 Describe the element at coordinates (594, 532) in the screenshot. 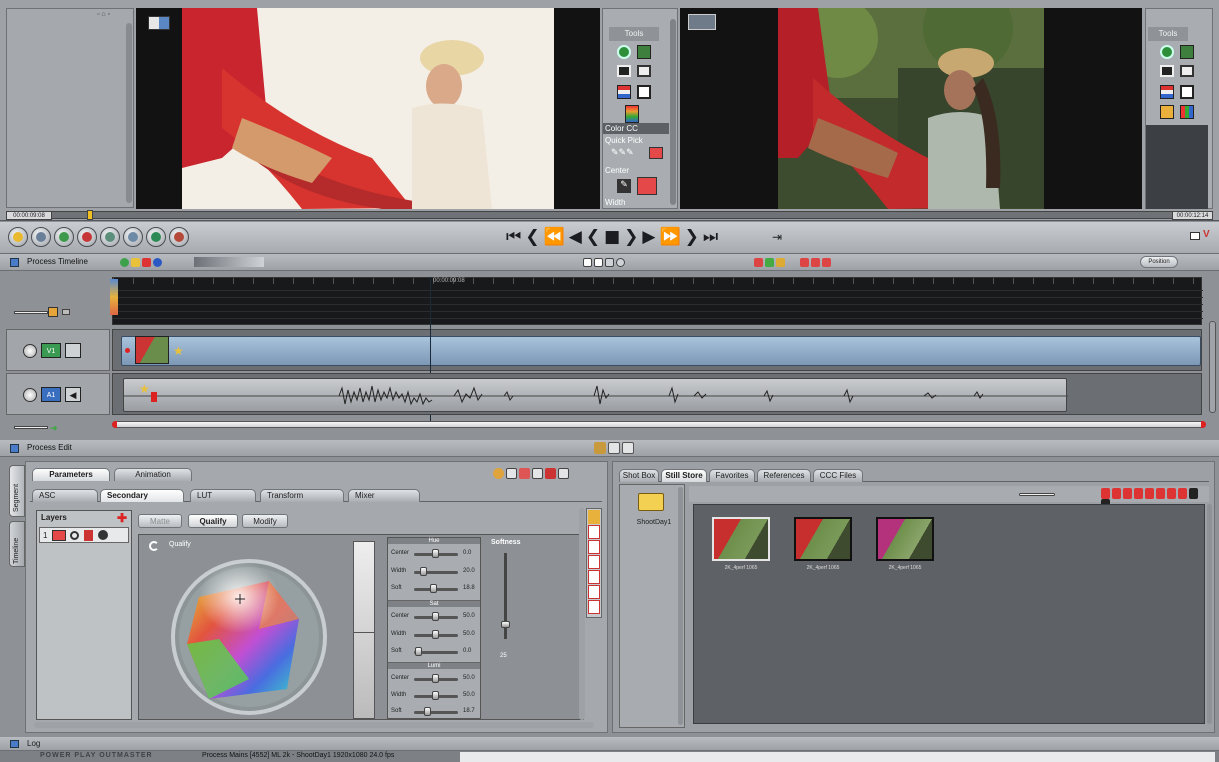

I see `tool-clear-icon` at that location.